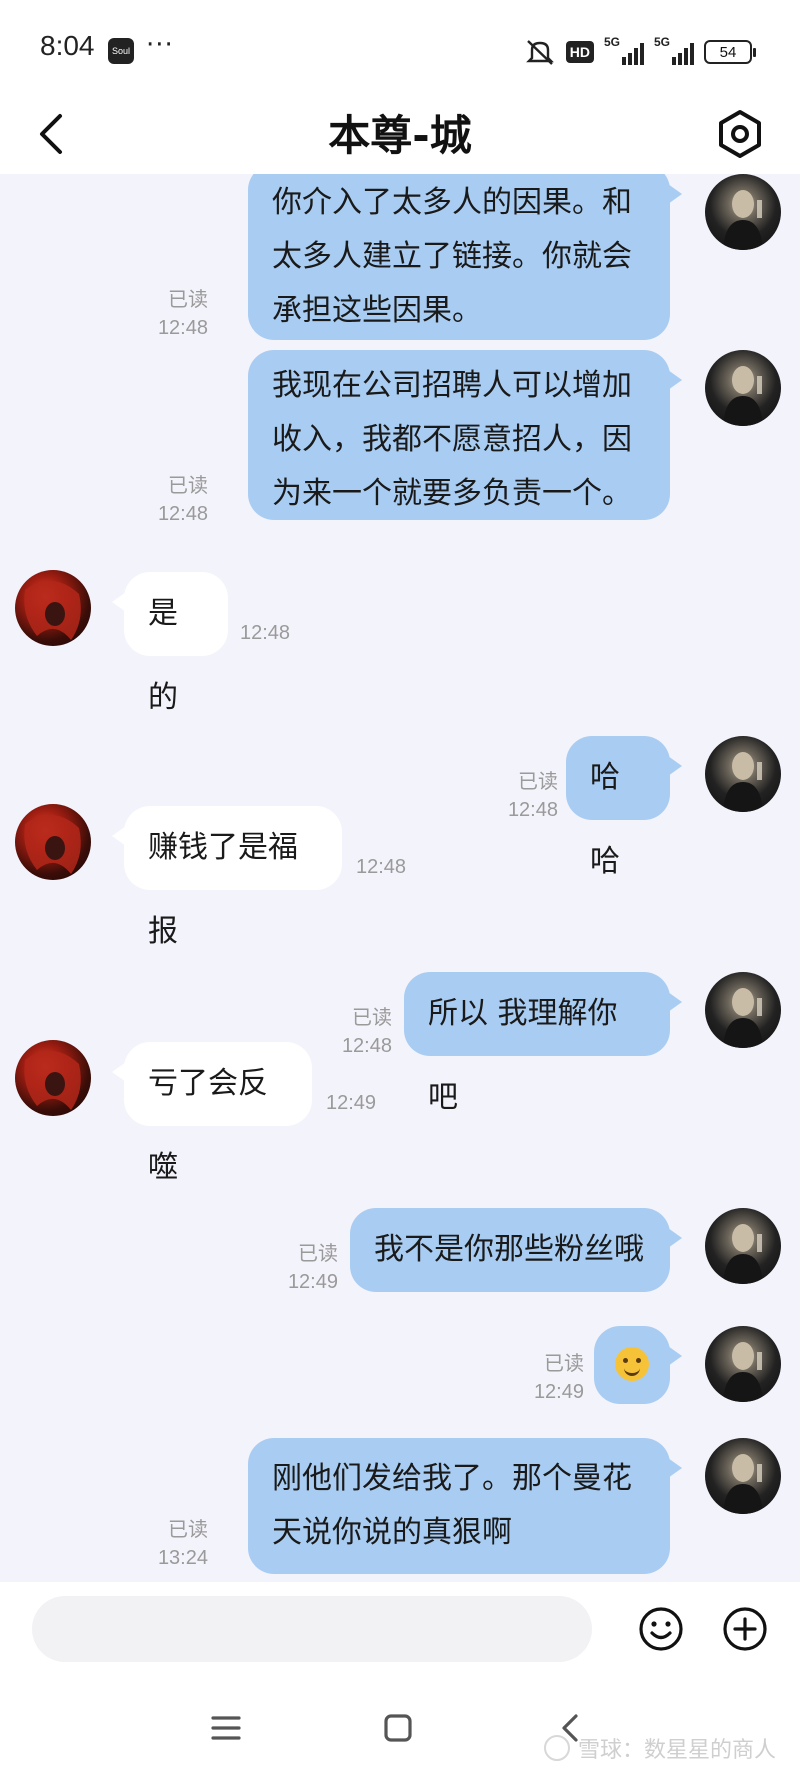 This screenshot has width=800, height=1778. What do you see at coordinates (400, 1371) in the screenshot?
I see `message-row: 已读 12:49` at bounding box center [400, 1371].